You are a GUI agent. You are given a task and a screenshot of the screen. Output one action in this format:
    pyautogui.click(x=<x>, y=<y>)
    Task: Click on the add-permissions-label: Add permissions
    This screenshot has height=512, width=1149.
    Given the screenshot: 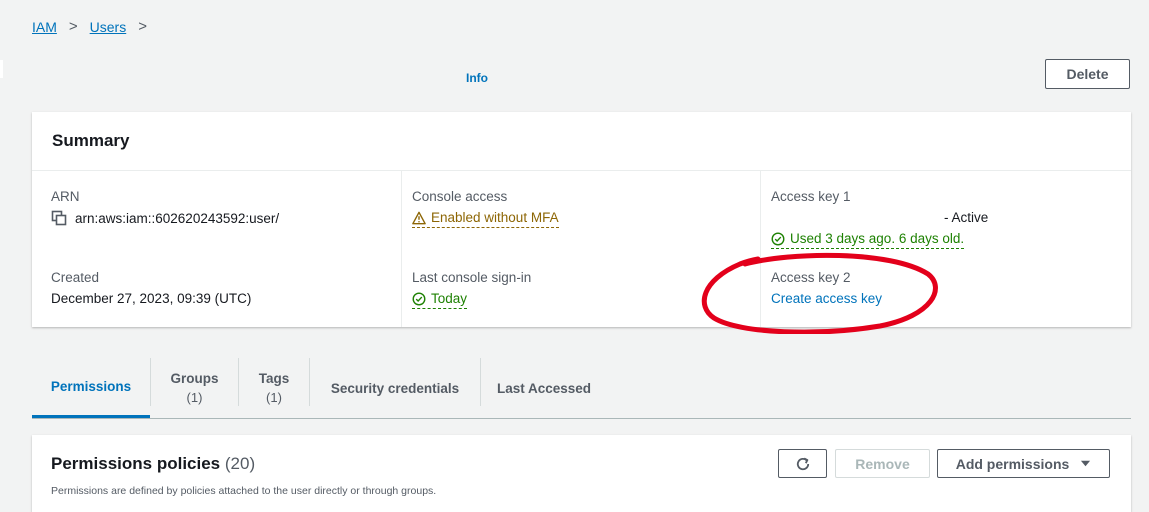 What is the action you would take?
    pyautogui.click(x=1012, y=463)
    